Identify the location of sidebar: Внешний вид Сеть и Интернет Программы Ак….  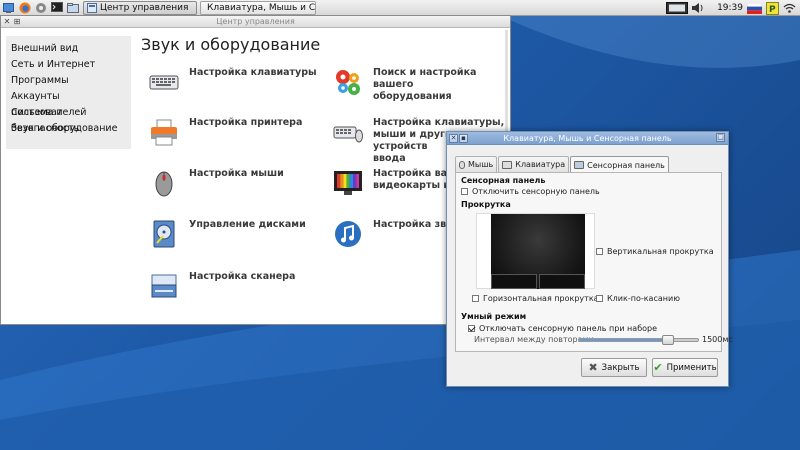
(68, 92).